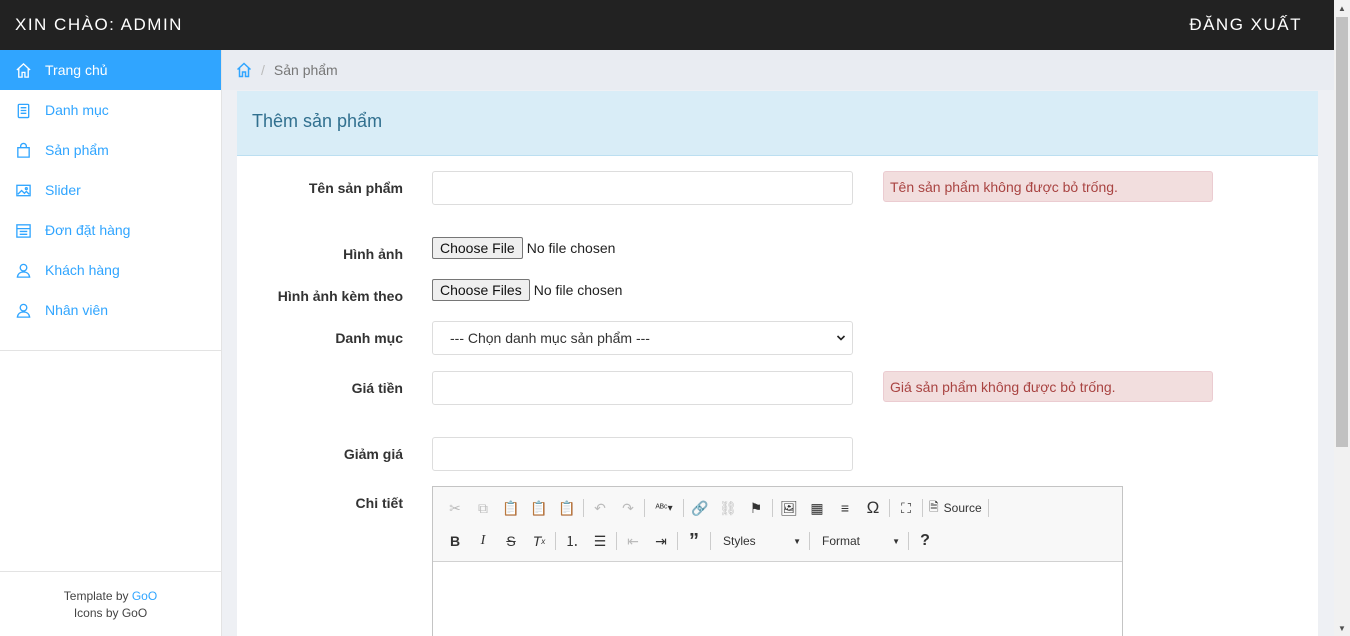 Image resolution: width=1350 pixels, height=636 pixels. What do you see at coordinates (369, 338) in the screenshot?
I see `category-label: Danh mục` at bounding box center [369, 338].